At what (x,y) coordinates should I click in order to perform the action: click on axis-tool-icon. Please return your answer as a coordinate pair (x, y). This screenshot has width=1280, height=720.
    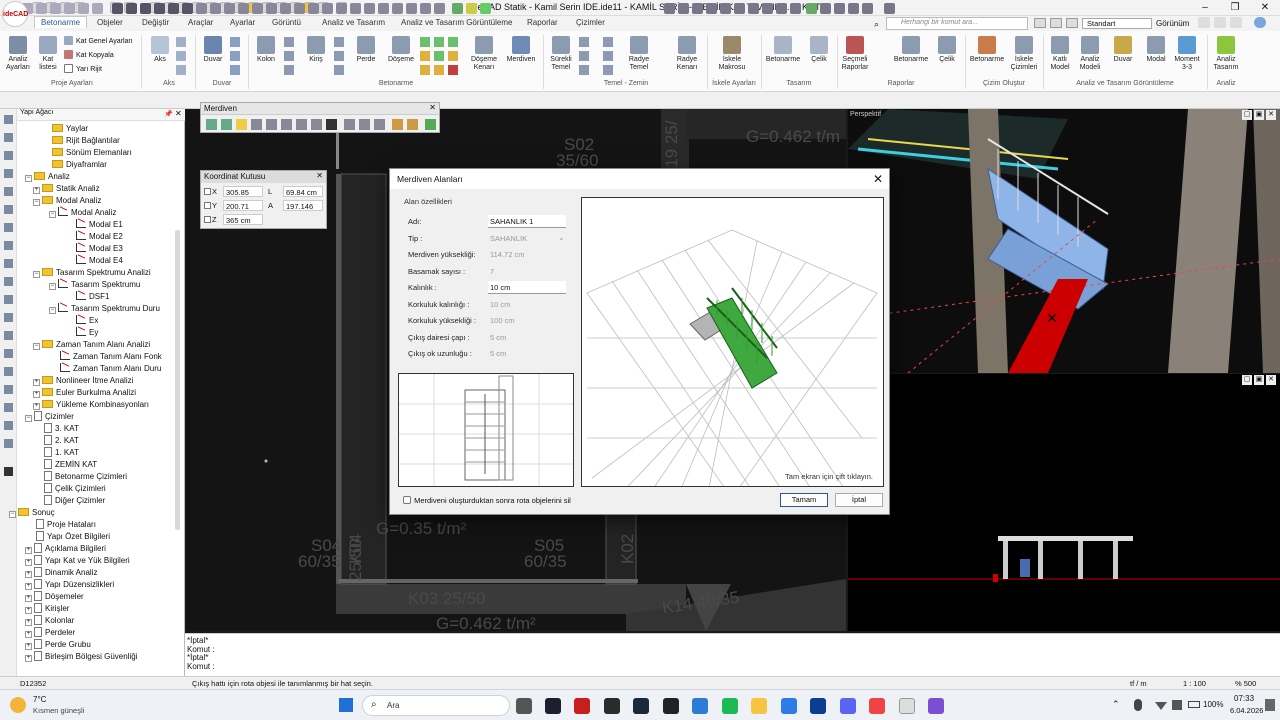
    Looking at the image, I should click on (181, 42).